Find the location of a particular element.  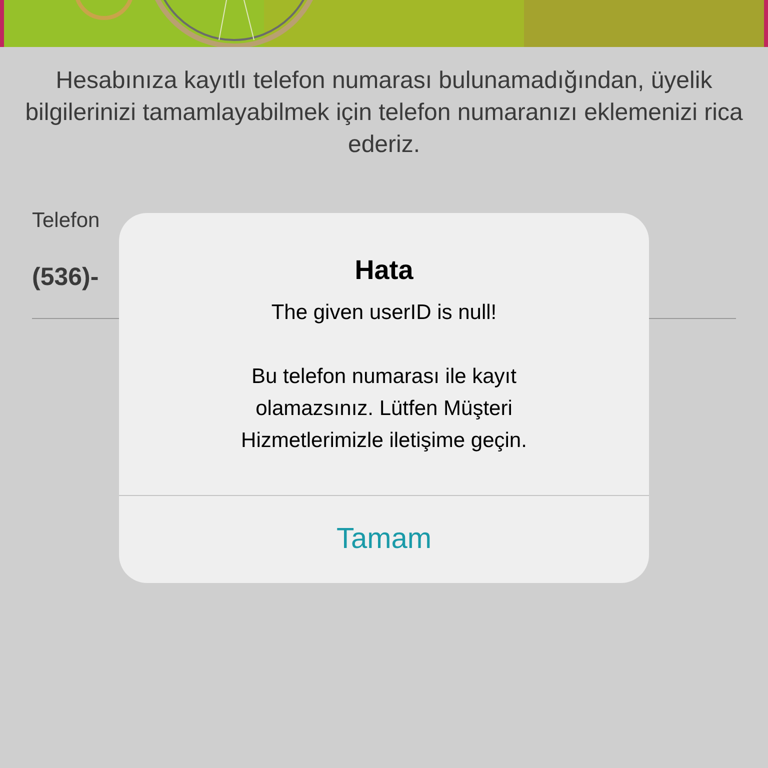

description-text: Hesabınıza kayıtlı telefon numarası bulunamadığından, üyelik bilgilerinizi tamamlayabilmek için telefon numaranızı eklemenizi rica ederiz. is located at coordinates (384, 113).